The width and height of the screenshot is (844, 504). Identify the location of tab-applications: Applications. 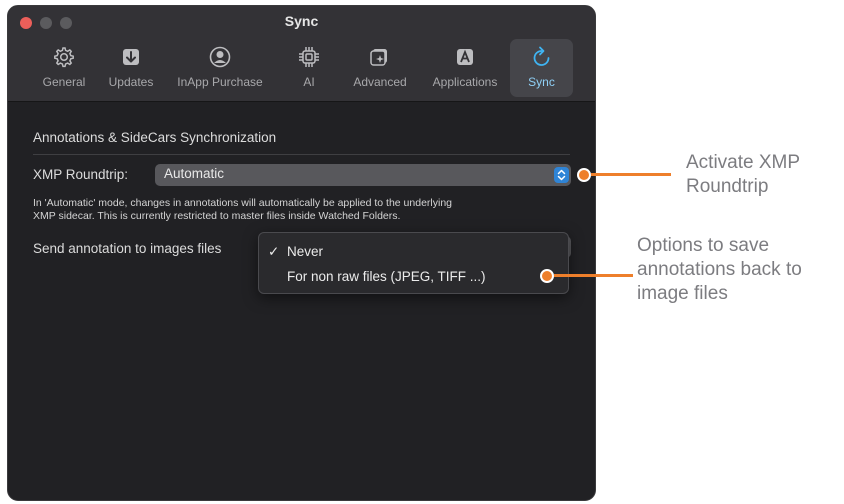
(465, 68).